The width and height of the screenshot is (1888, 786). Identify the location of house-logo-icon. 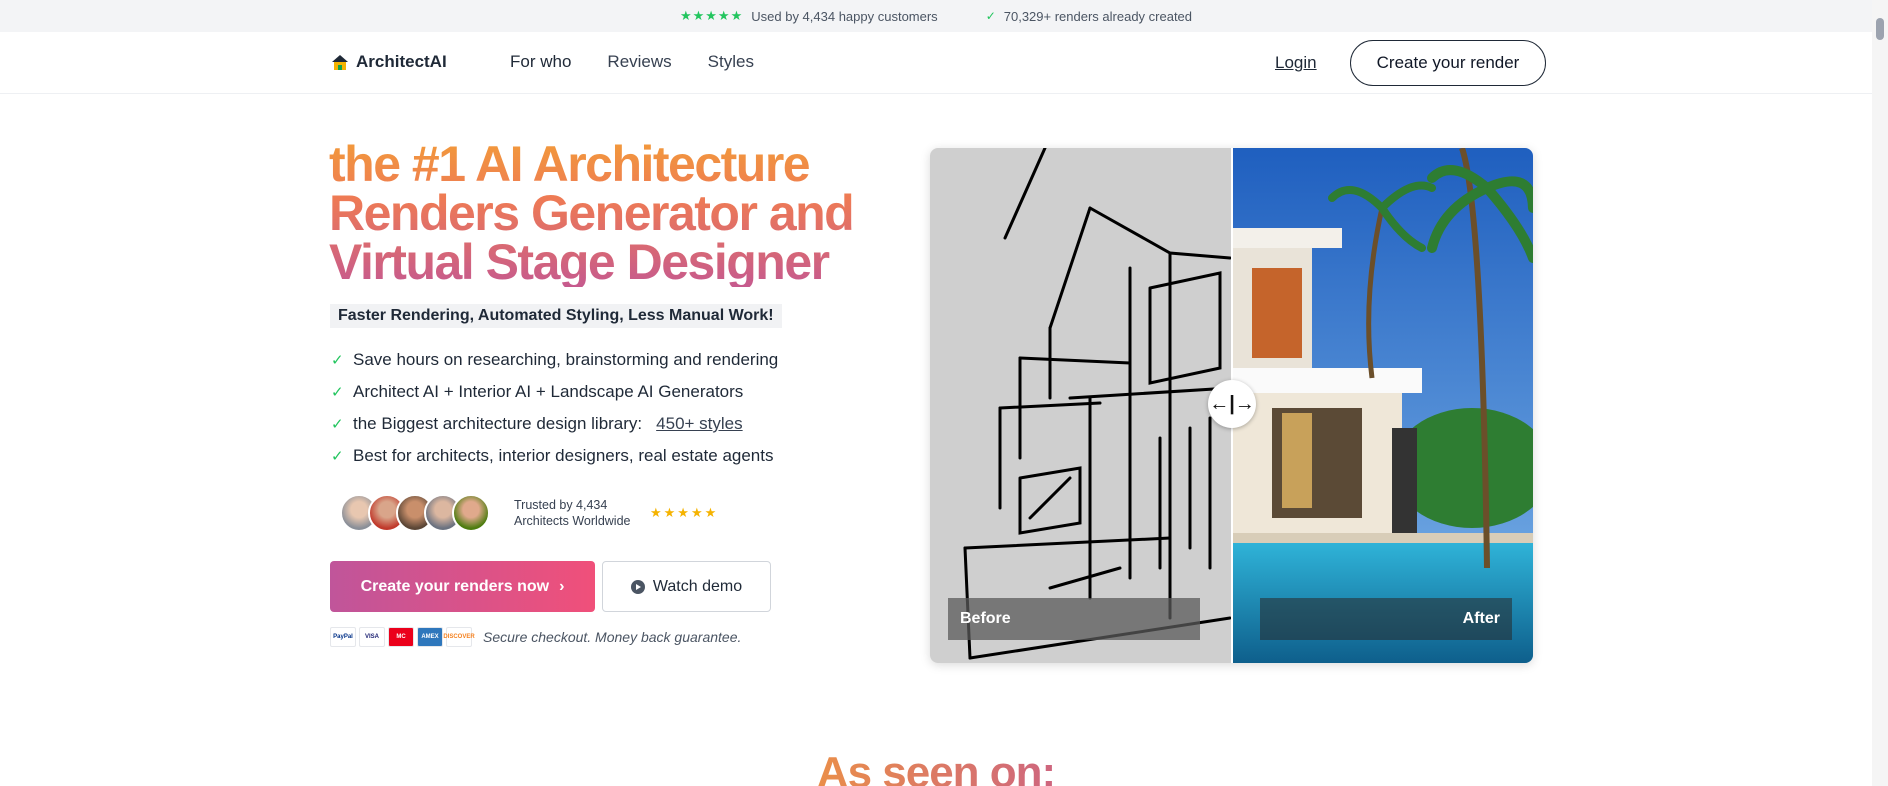
(340, 62).